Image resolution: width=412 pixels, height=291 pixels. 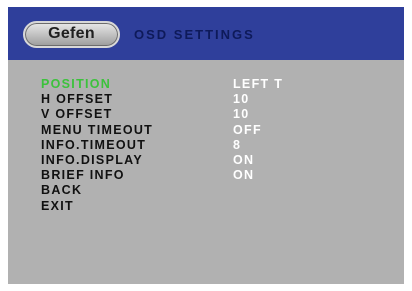 What do you see at coordinates (211, 206) in the screenshot?
I see `menu-item-exit: EXIT` at bounding box center [211, 206].